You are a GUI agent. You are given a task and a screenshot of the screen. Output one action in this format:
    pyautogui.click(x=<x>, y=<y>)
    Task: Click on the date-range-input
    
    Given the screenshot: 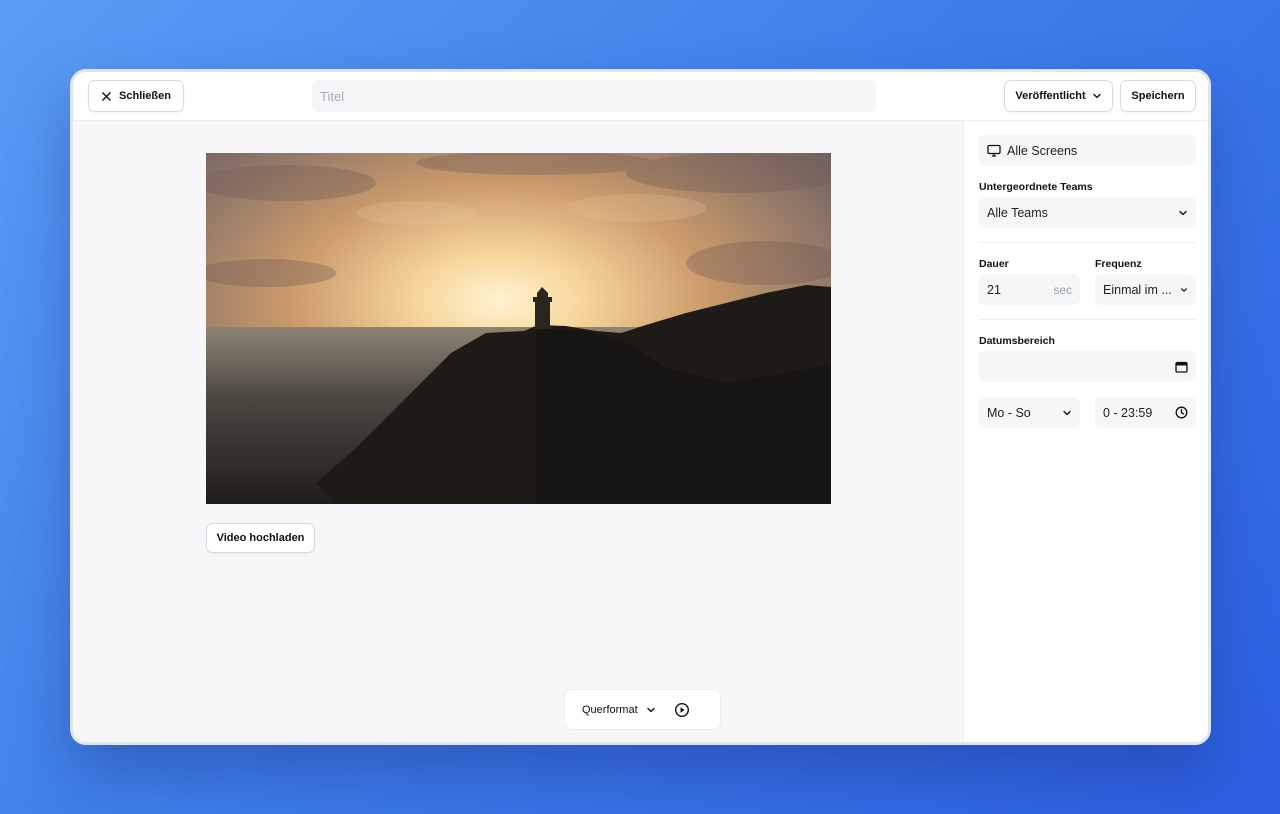 What is the action you would take?
    pyautogui.click(x=1087, y=366)
    